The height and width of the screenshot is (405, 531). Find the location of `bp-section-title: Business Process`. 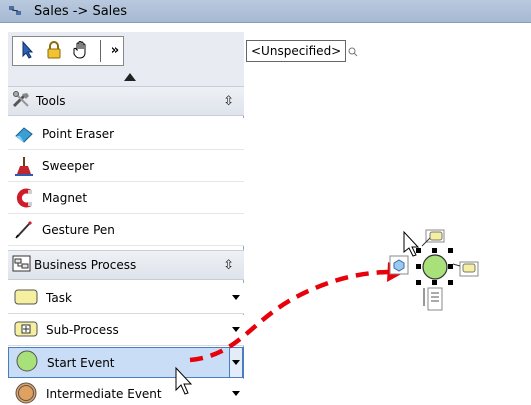

bp-section-title: Business Process is located at coordinates (85, 265).